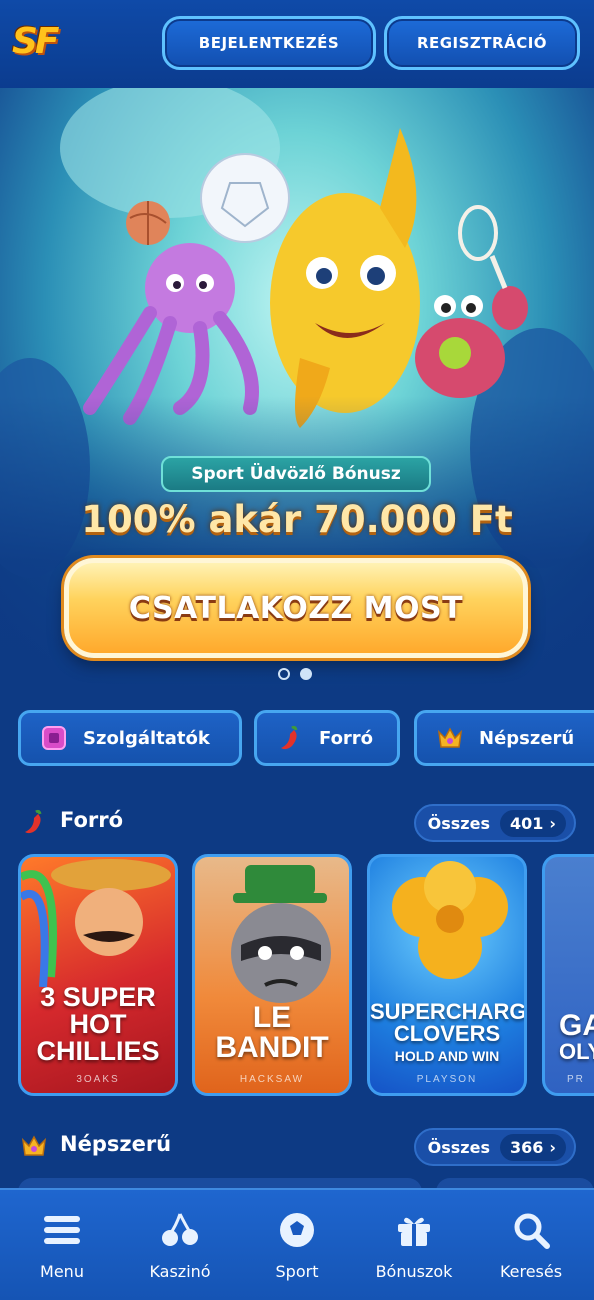 The image size is (594, 1300). I want to click on game-title: LE BANDIT, so click(272, 1032).